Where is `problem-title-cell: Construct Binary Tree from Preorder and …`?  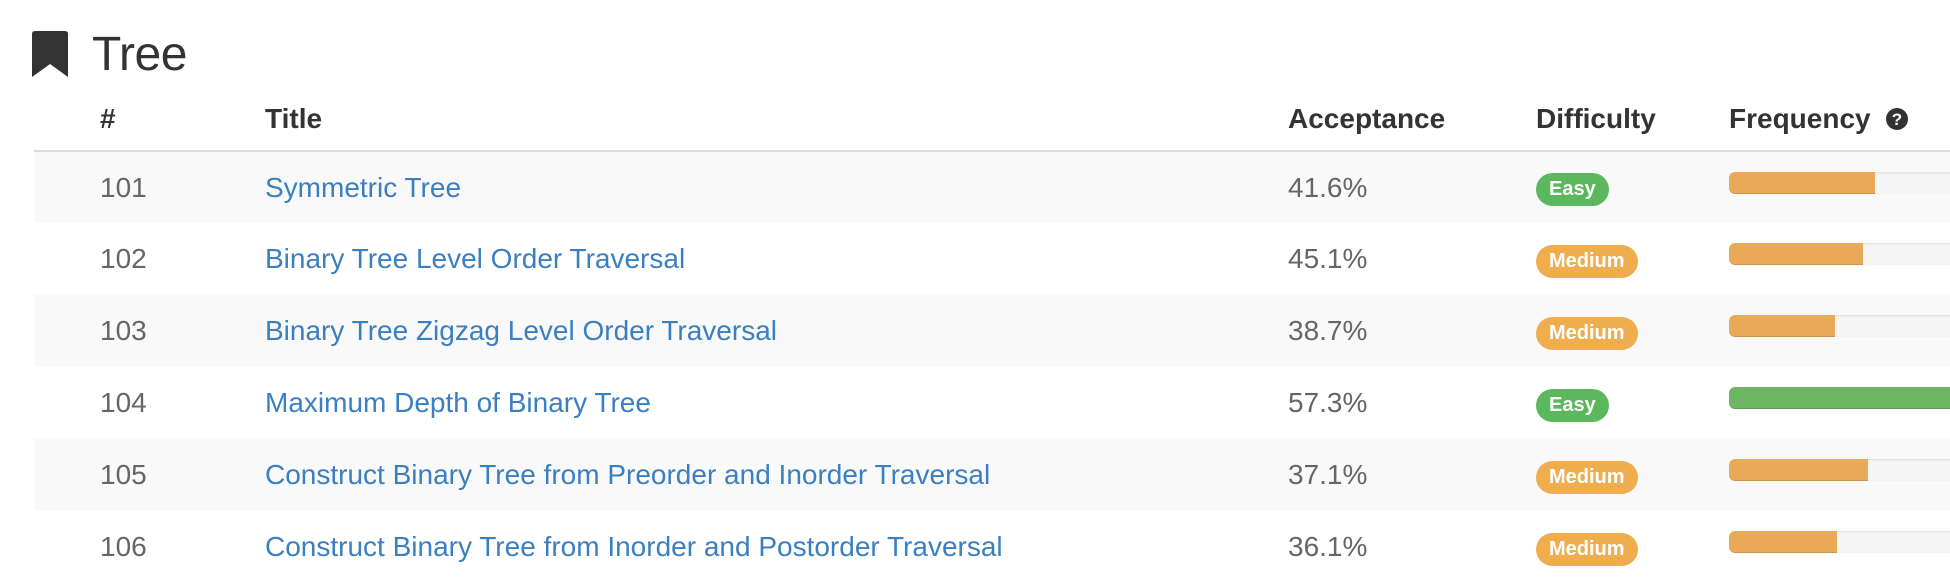 problem-title-cell: Construct Binary Tree from Preorder and … is located at coordinates (776, 475).